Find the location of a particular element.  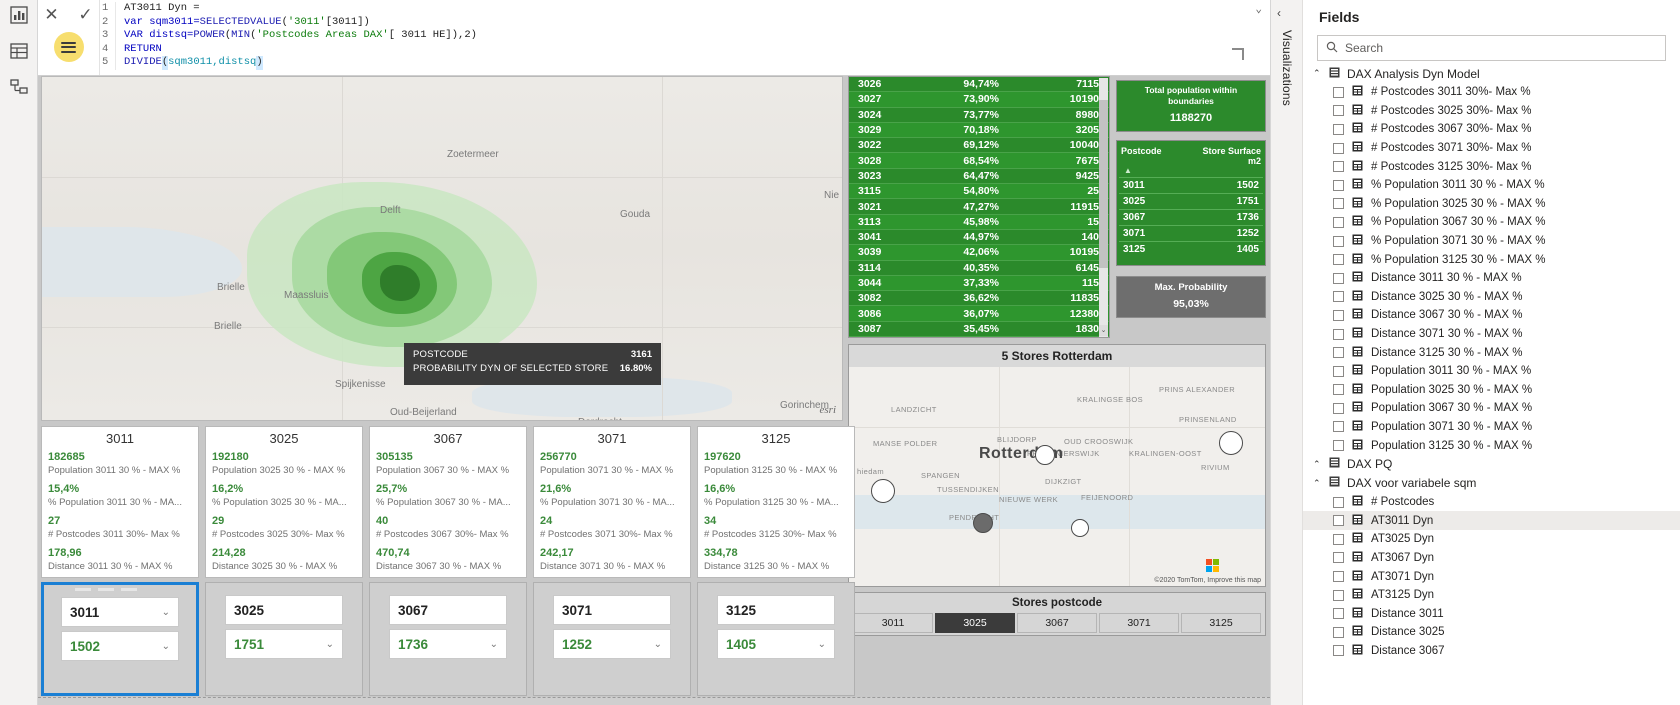

slicer-3011: 3011 ⌄ 1502 ⌄ is located at coordinates (120, 639).